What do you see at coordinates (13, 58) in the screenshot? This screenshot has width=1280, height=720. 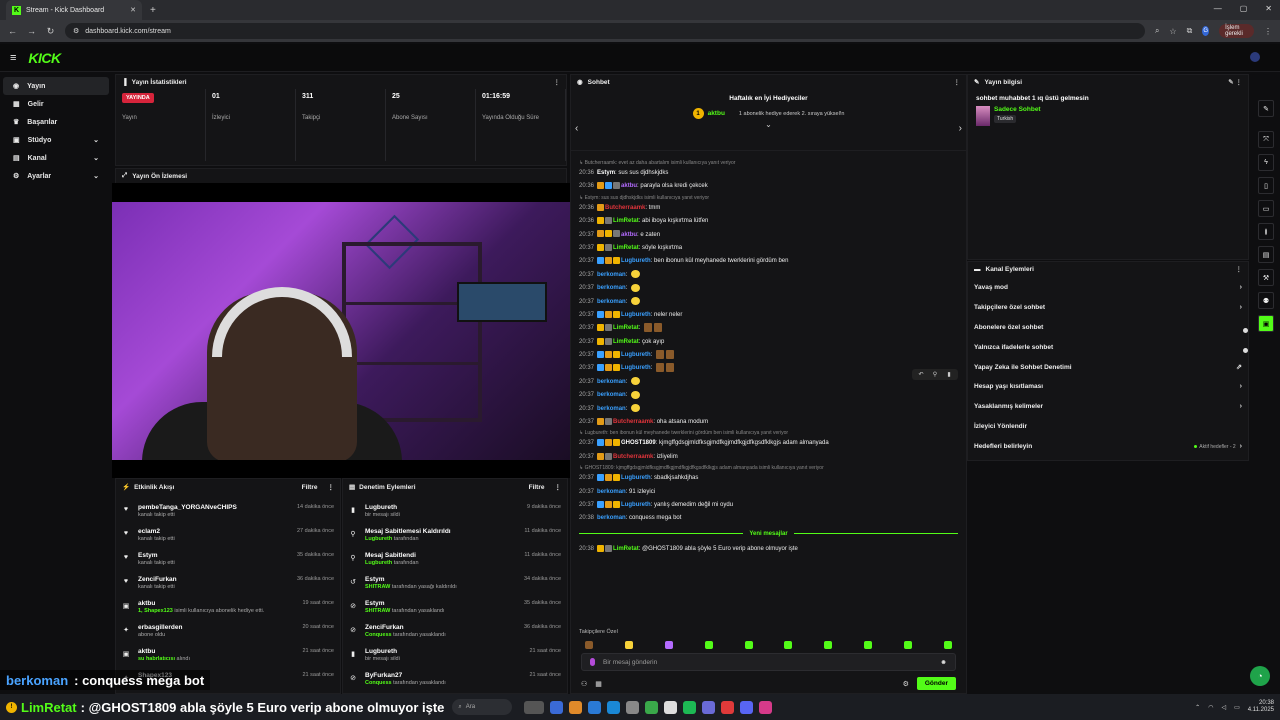 I see `hamburger-menu-icon: ≡` at bounding box center [13, 58].